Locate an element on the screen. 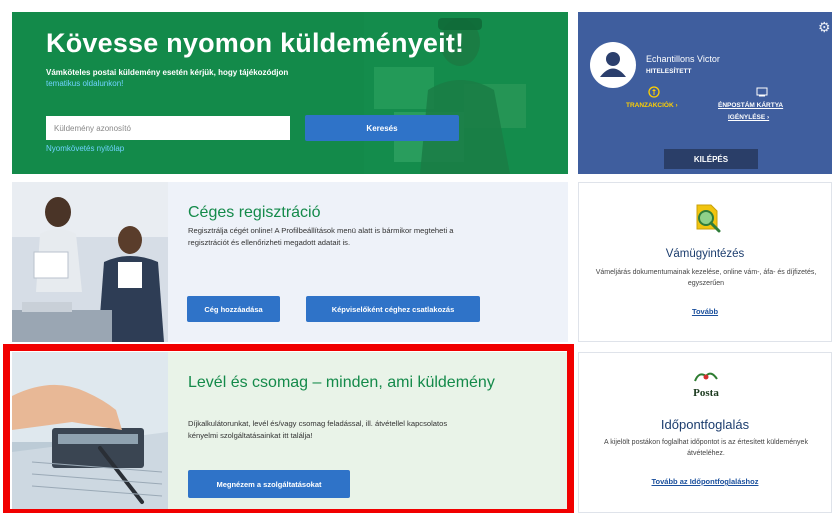 This screenshot has width=832, height=513. calculator-hand-photo is located at coordinates (90, 432).